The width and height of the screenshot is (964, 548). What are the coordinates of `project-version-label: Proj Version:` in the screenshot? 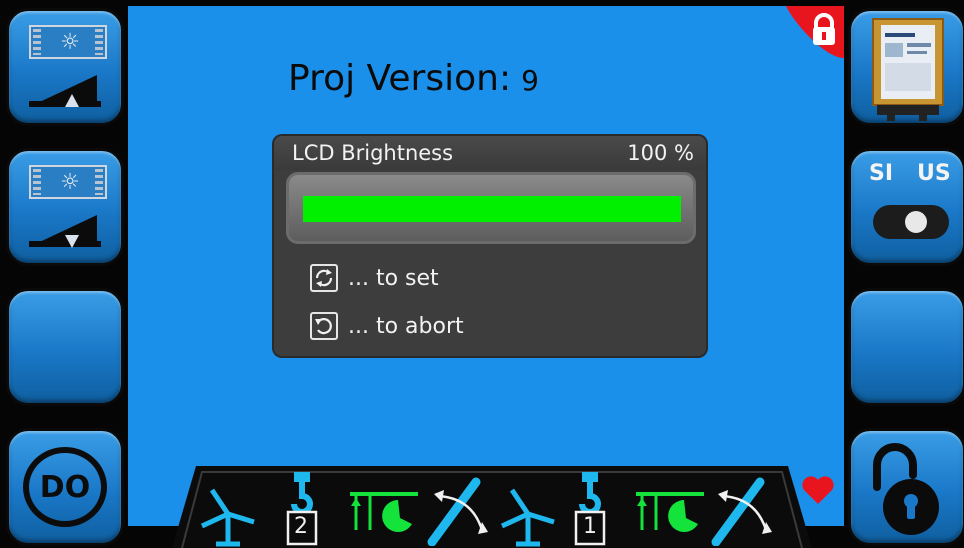 It's located at (400, 78).